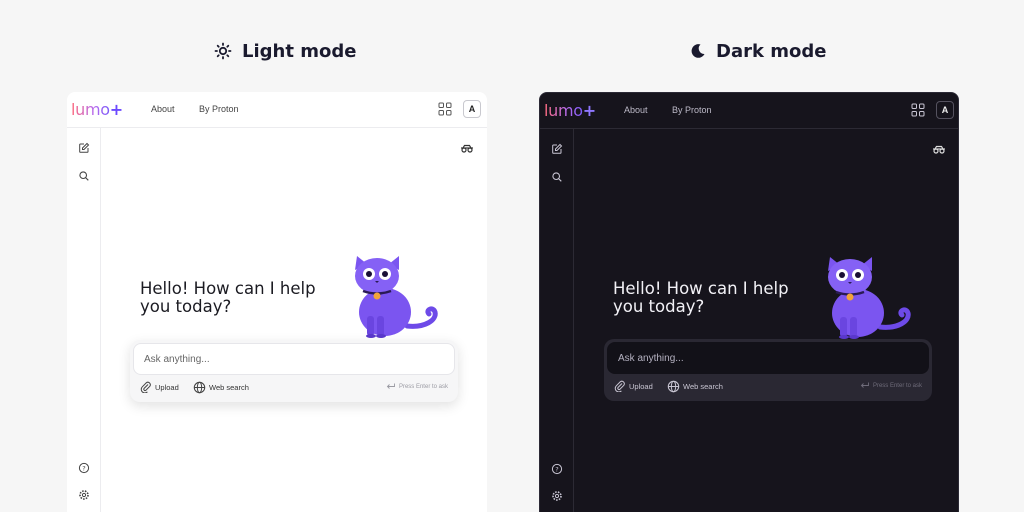 This screenshot has width=1024, height=512. I want to click on light-mode-heading: Light mode, so click(285, 51).